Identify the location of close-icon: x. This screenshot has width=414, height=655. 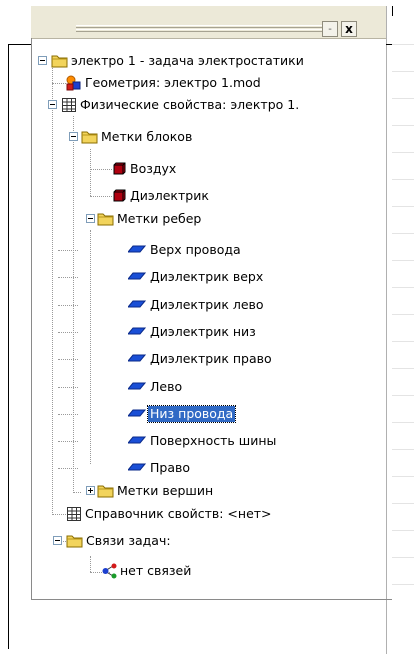
(349, 29).